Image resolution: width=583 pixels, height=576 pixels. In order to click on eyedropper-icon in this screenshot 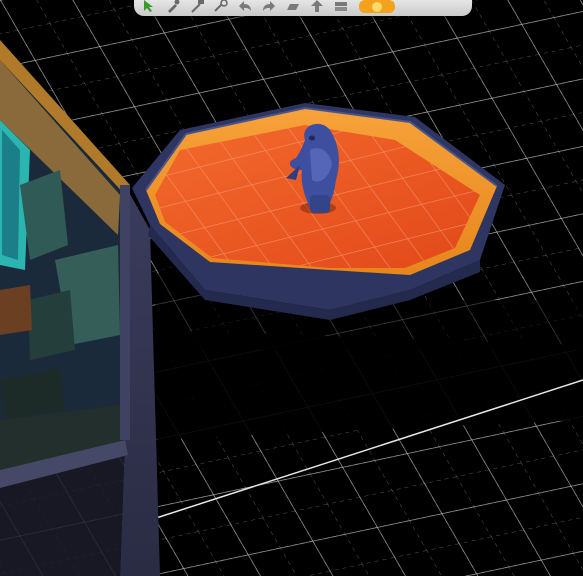, I will do `click(173, 7)`.